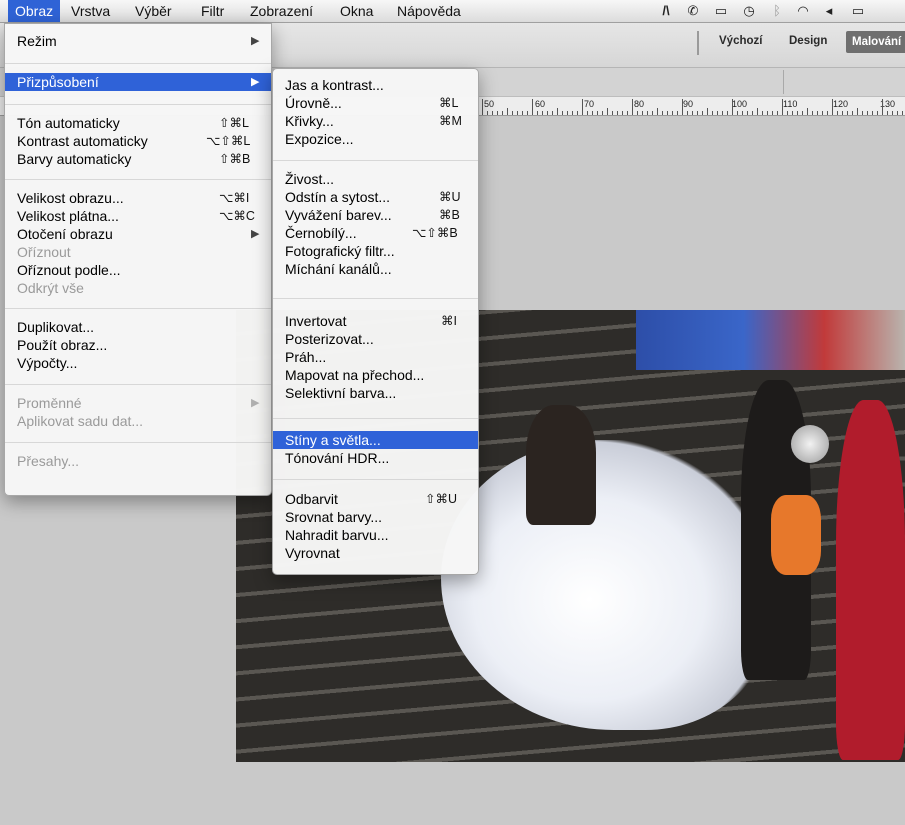 The image size is (905, 825). I want to click on volume-icon: ◂, so click(829, 11).